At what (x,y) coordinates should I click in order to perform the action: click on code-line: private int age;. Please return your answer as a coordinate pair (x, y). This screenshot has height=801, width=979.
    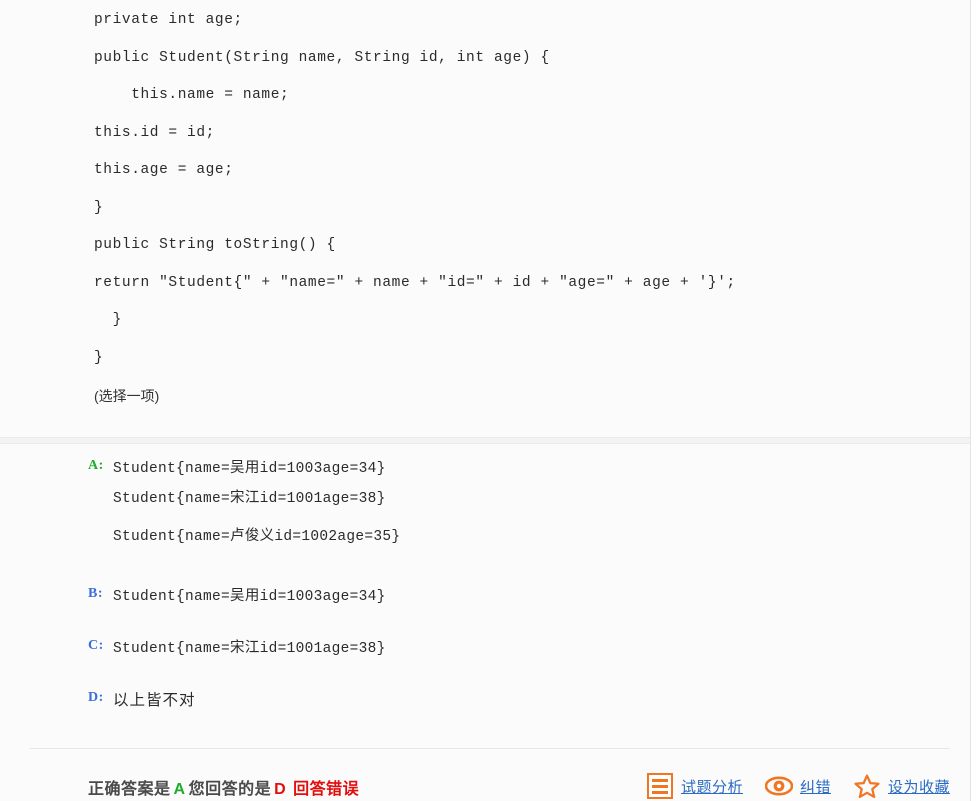
    Looking at the image, I should click on (168, 20).